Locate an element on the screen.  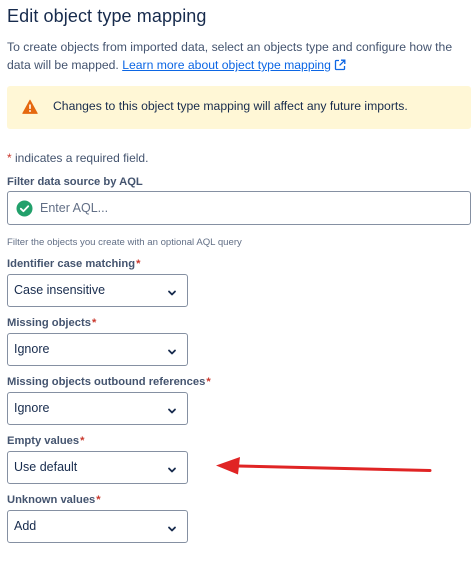
missing-objects-outbound-references-select: Ignore is located at coordinates (97, 408).